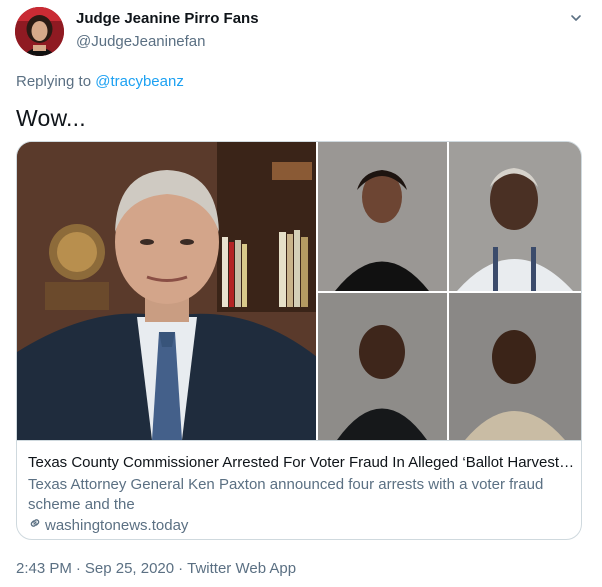  What do you see at coordinates (129, 568) in the screenshot?
I see `tweet-date: Sep 25, 2020` at bounding box center [129, 568].